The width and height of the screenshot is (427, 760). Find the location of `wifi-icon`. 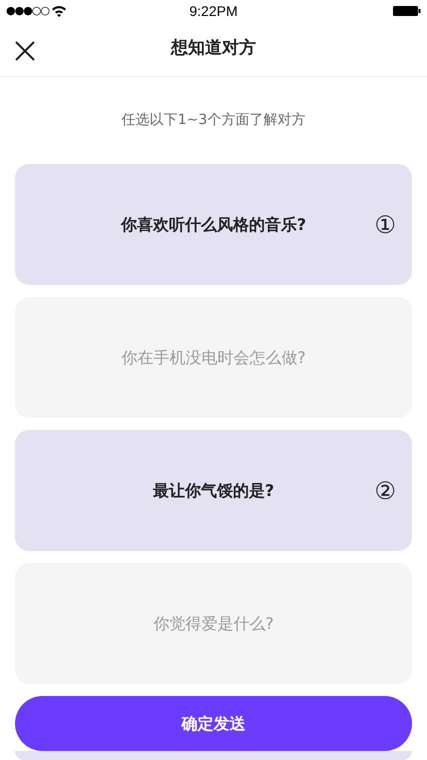

wifi-icon is located at coordinates (59, 11).